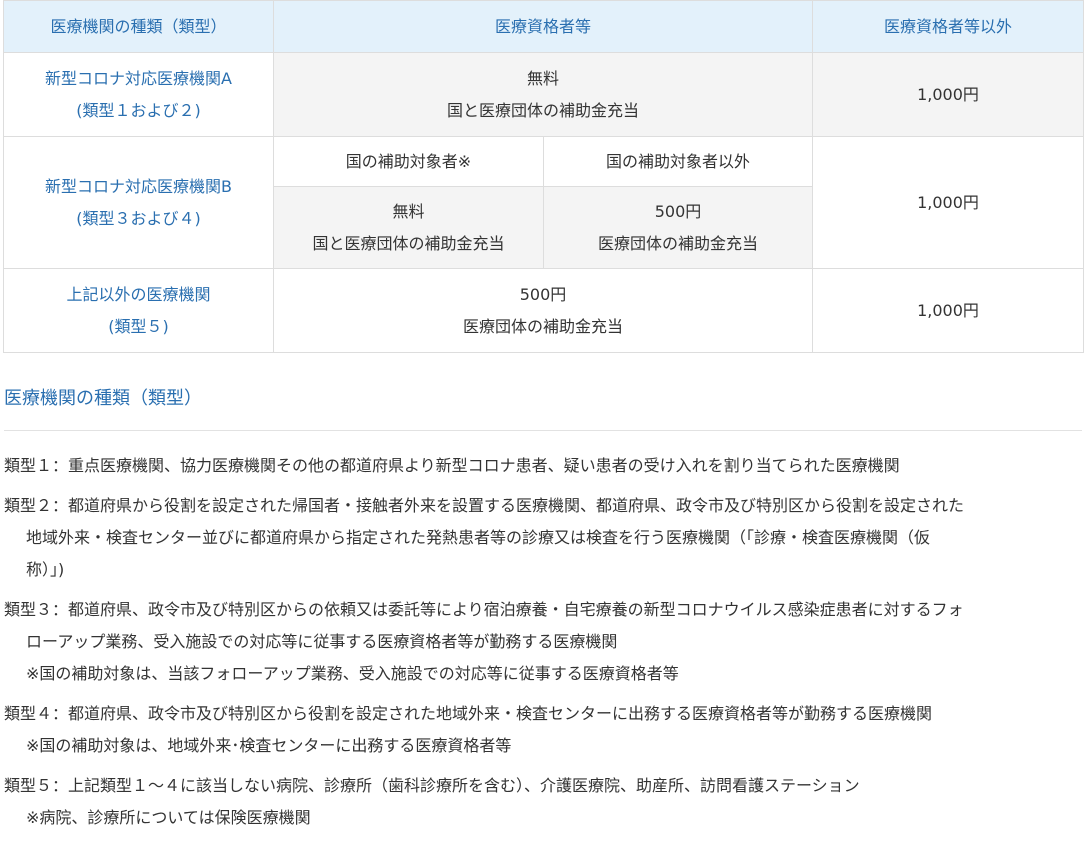  What do you see at coordinates (138, 202) in the screenshot?
I see `facility-b-name: 新型コロナ対応医療機関B (類型３および４)` at bounding box center [138, 202].